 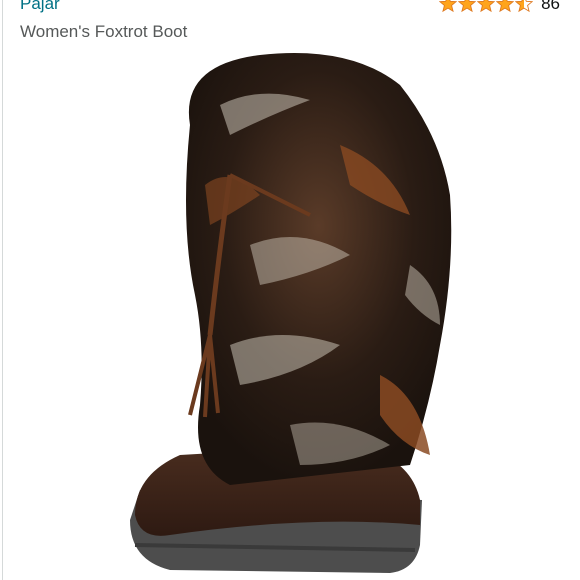 I want to click on brand-link: Pajar, so click(x=40, y=7).